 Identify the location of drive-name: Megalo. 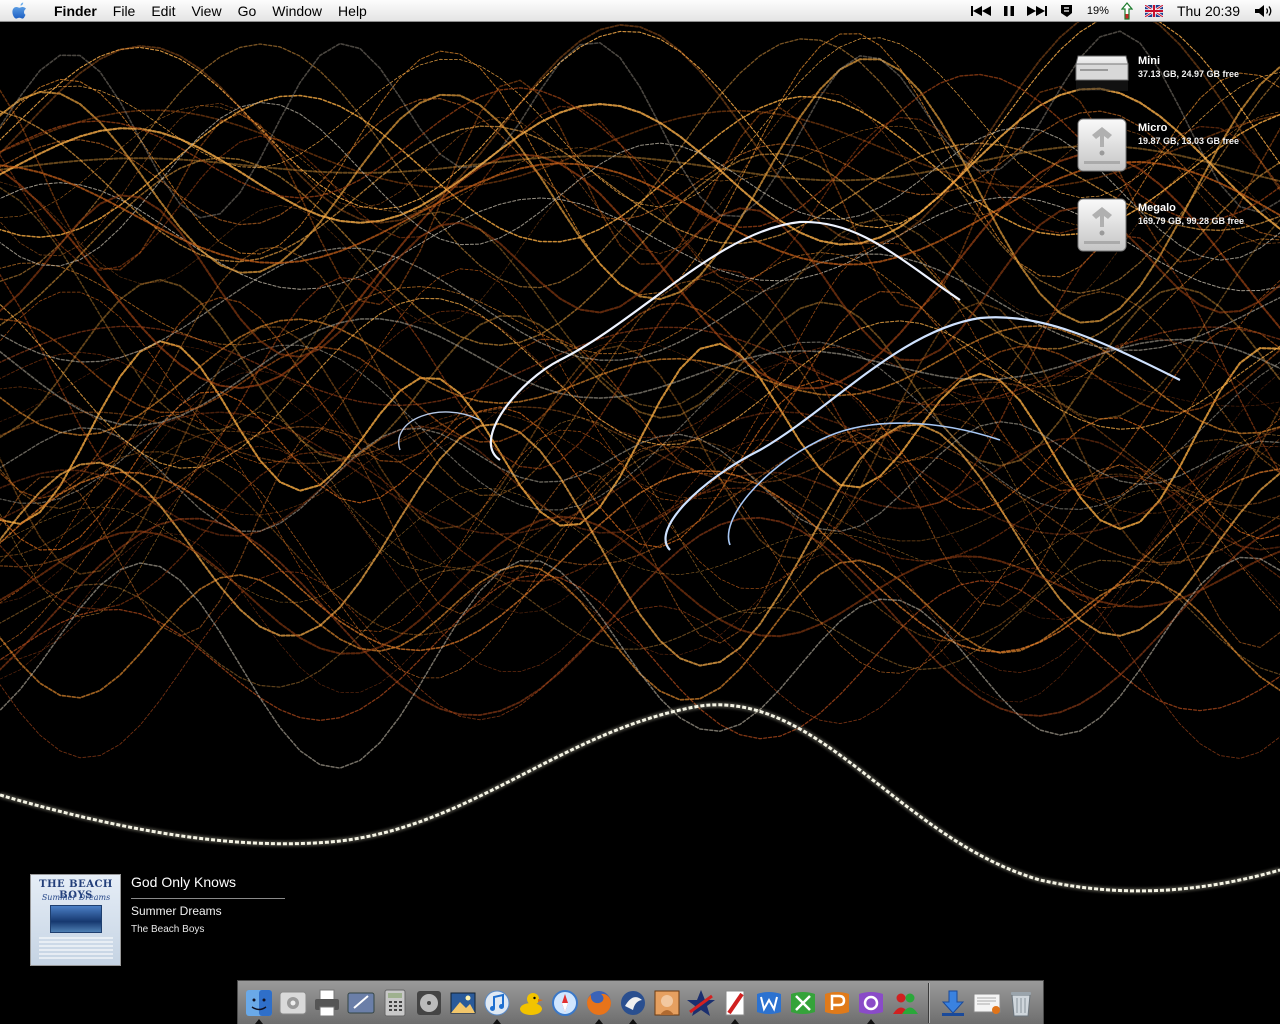
(1157, 208).